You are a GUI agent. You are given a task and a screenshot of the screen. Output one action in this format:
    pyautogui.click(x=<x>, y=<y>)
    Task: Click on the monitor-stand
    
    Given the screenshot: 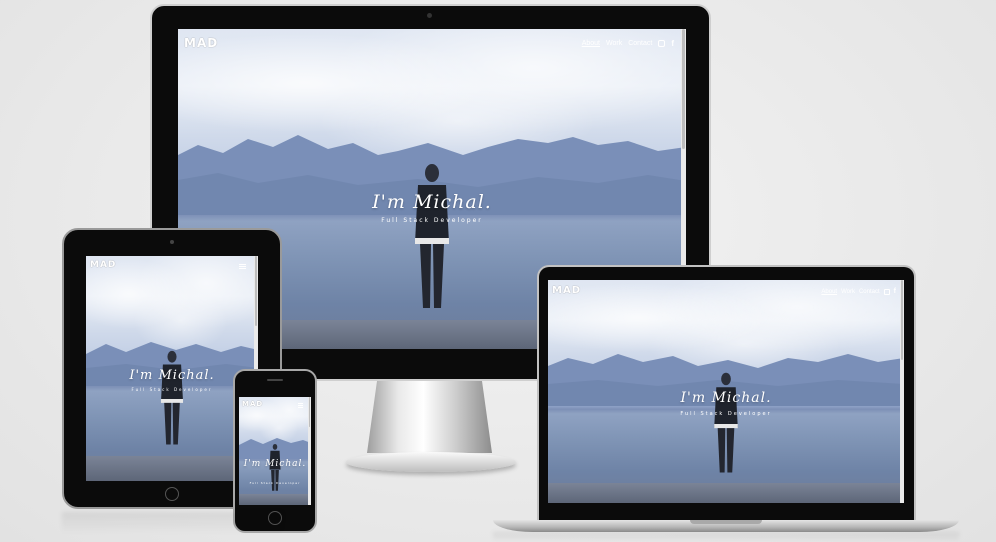 What is the action you would take?
    pyautogui.click(x=429, y=417)
    